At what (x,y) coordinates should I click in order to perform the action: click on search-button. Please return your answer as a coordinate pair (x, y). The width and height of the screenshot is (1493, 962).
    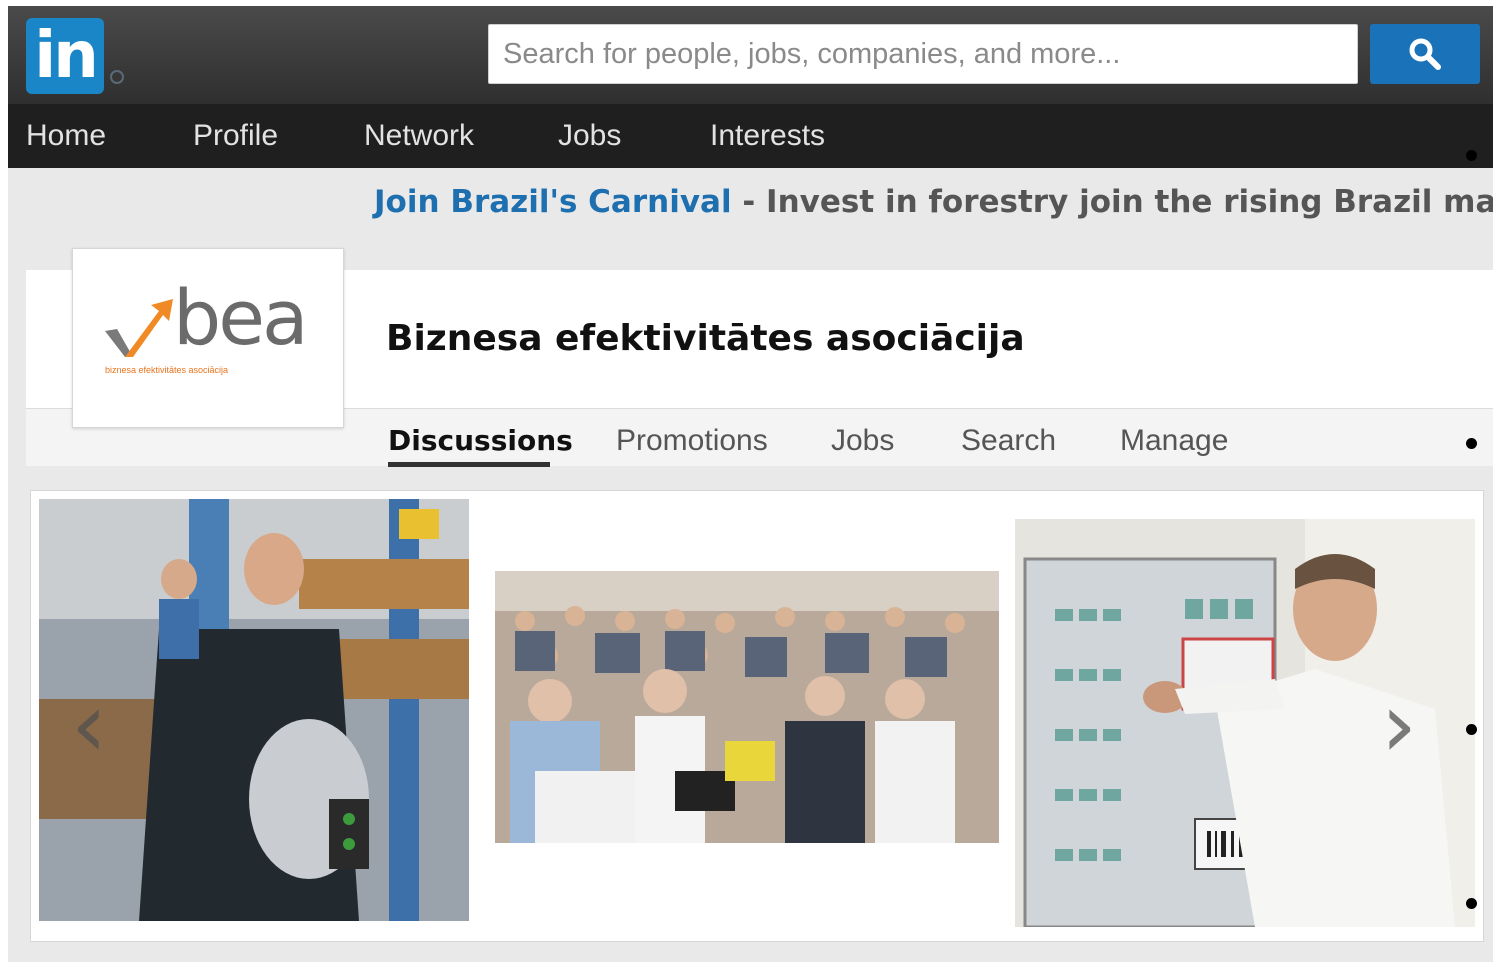
    Looking at the image, I should click on (1425, 54).